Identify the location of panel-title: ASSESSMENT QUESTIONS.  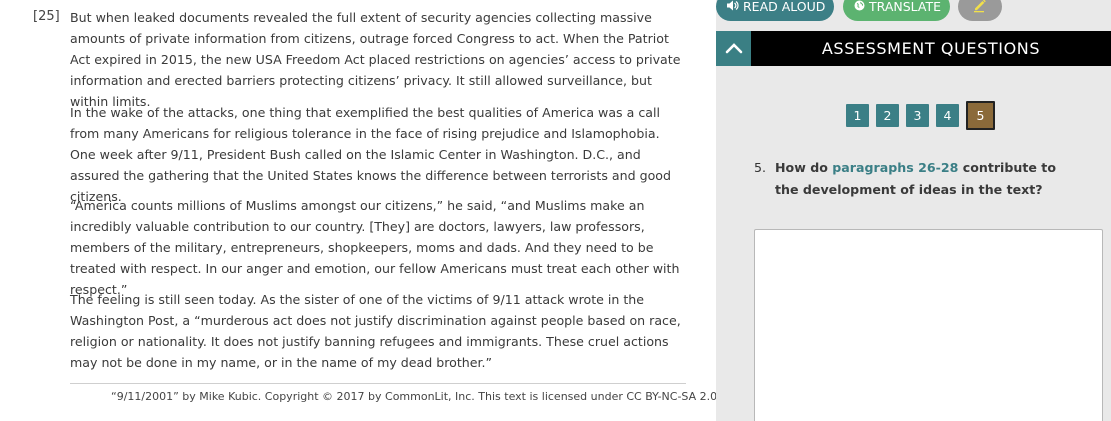
(931, 48).